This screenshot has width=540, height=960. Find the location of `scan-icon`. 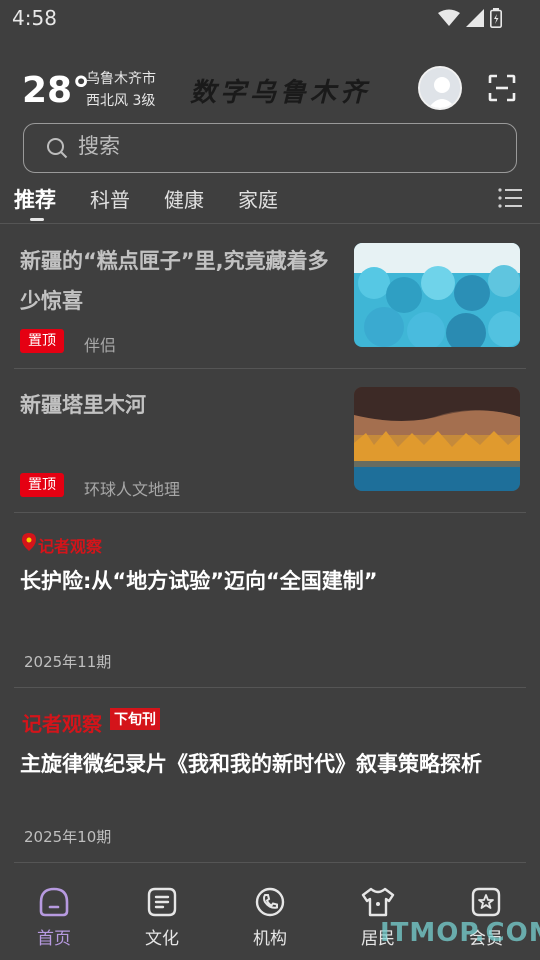

scan-icon is located at coordinates (502, 88).